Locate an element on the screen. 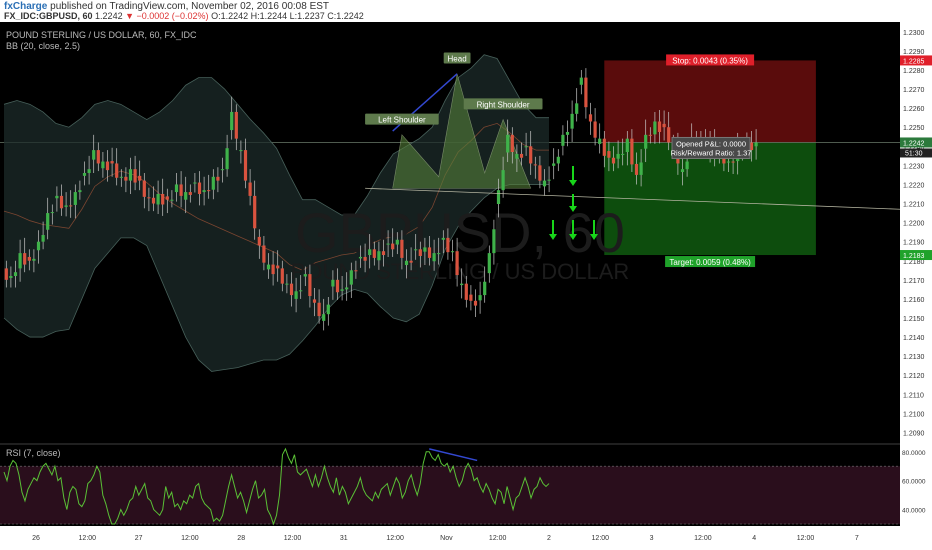  ohlc-close: C:1.2242 is located at coordinates (345, 16).